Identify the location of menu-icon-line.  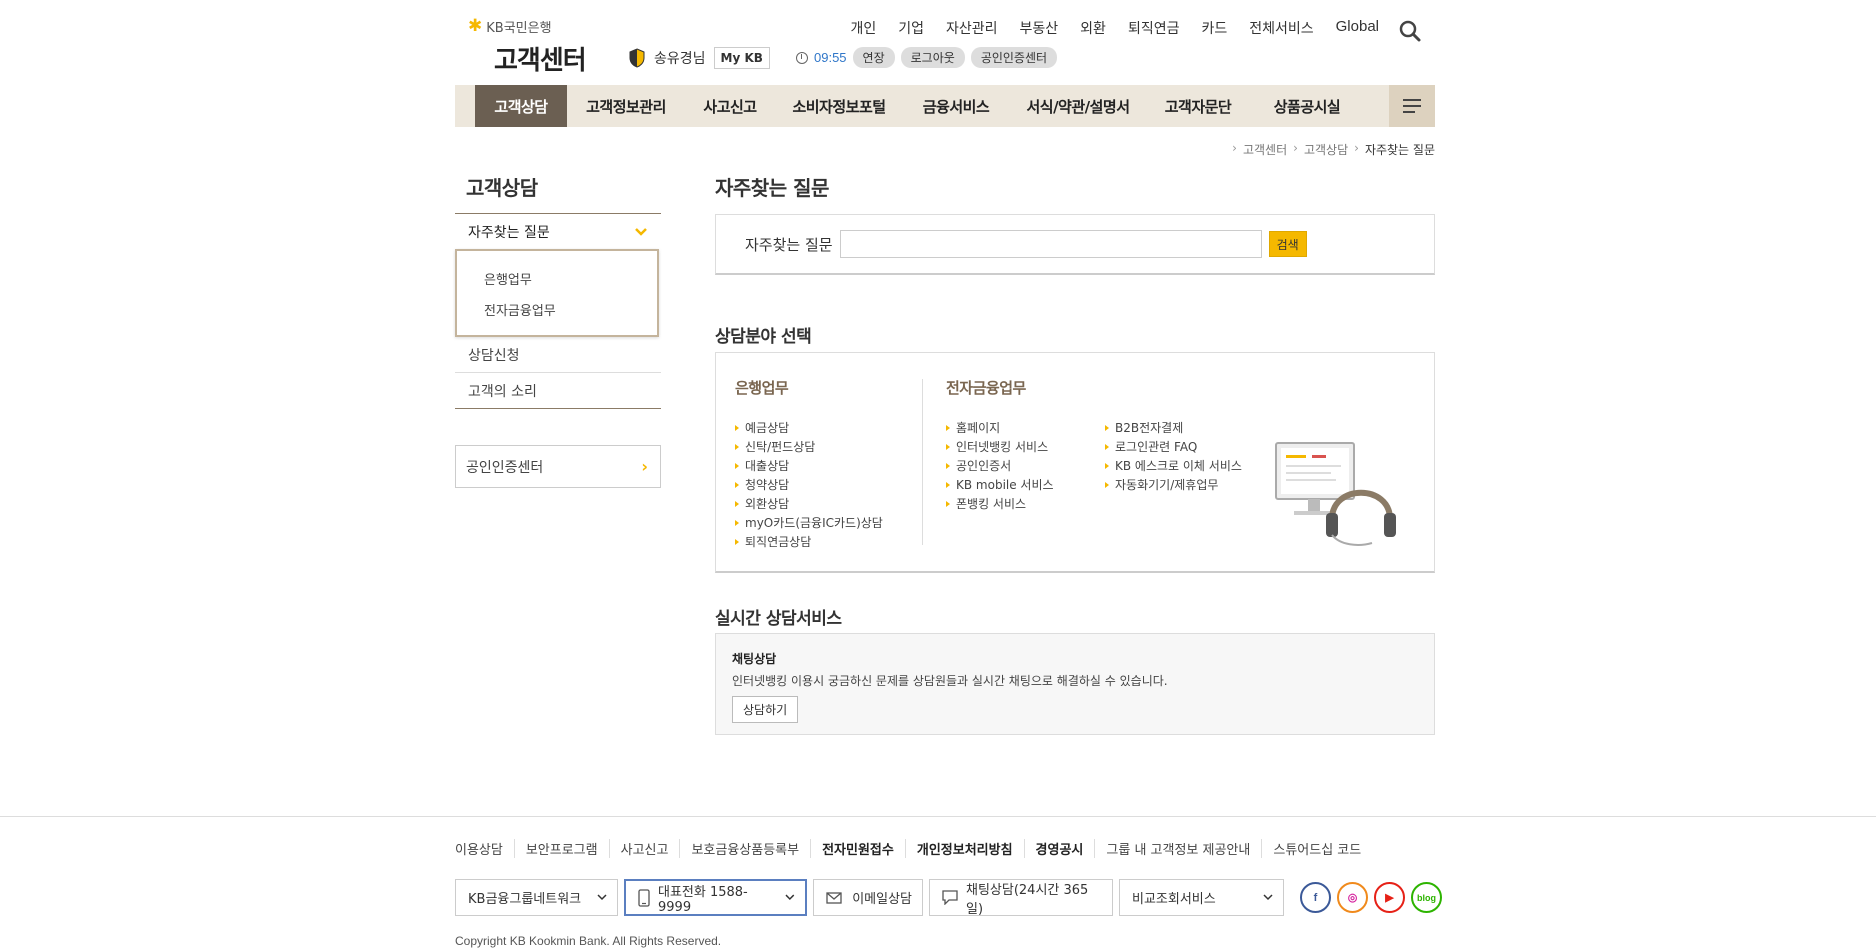
(1409, 112).